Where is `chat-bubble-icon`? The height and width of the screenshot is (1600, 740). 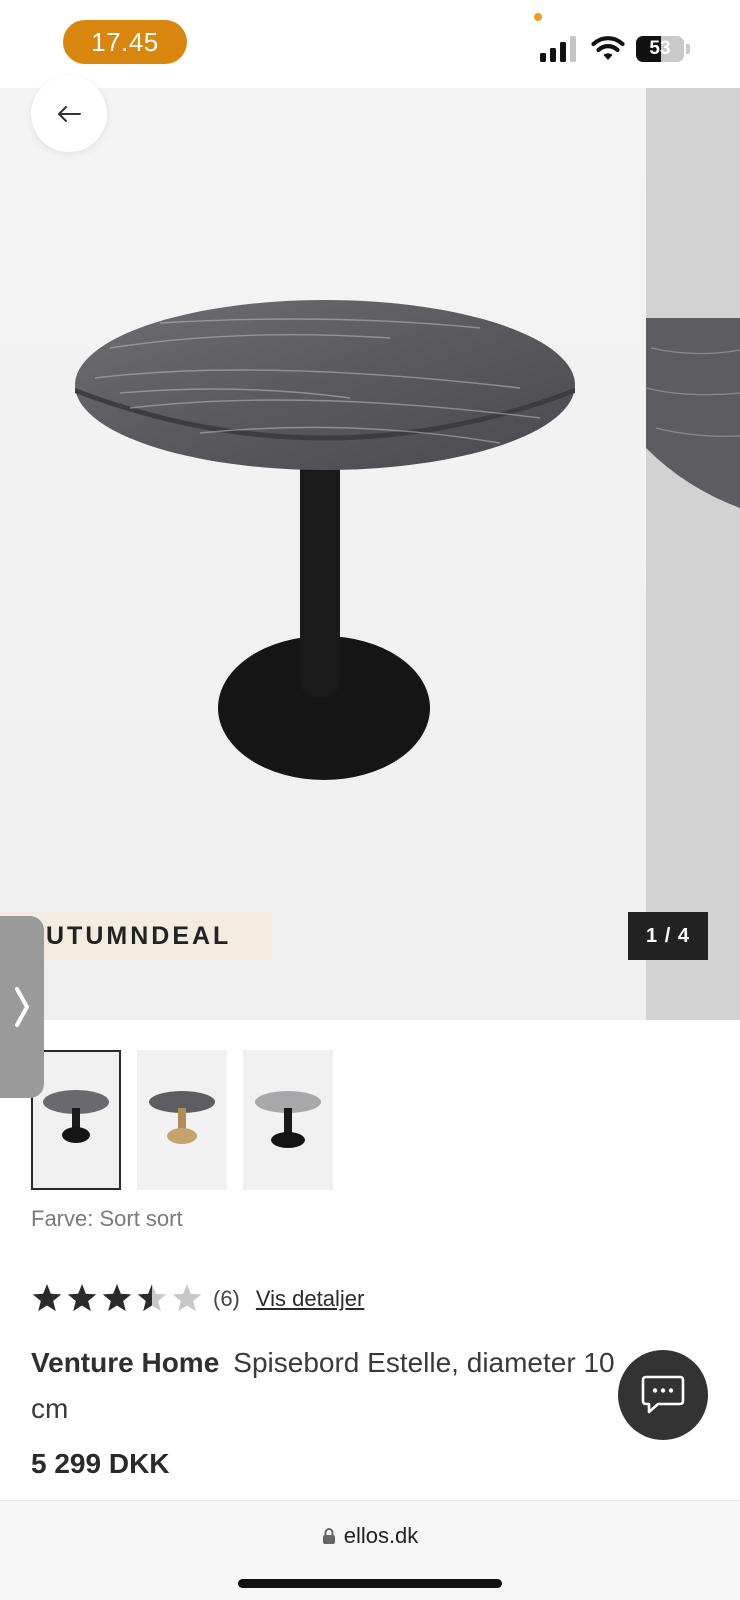
chat-bubble-icon is located at coordinates (663, 1394).